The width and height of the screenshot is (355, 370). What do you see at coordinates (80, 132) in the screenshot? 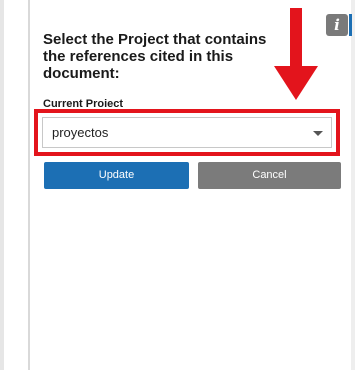
I see `project-select-value: proyectos` at bounding box center [80, 132].